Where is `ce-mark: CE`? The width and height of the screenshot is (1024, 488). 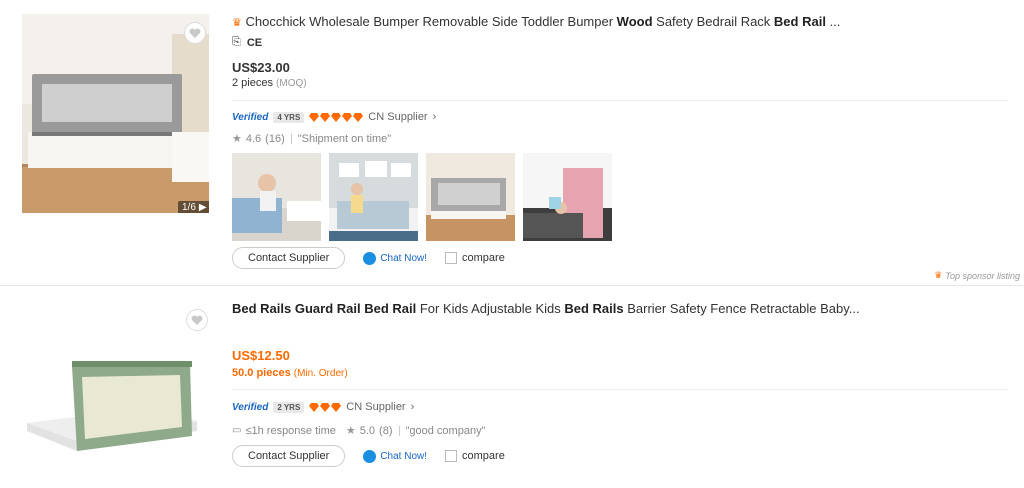 ce-mark: CE is located at coordinates (254, 42).